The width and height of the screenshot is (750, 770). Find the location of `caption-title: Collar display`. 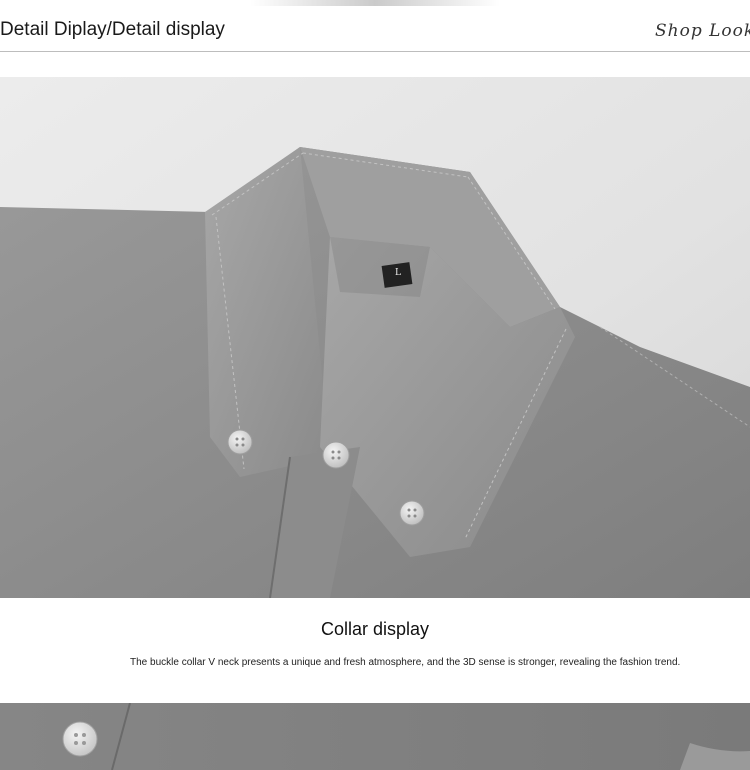

caption-title: Collar display is located at coordinates (375, 629).